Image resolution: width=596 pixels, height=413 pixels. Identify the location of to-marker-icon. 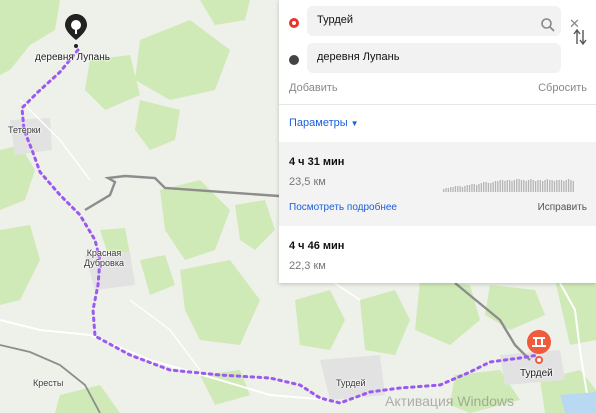
(294, 60).